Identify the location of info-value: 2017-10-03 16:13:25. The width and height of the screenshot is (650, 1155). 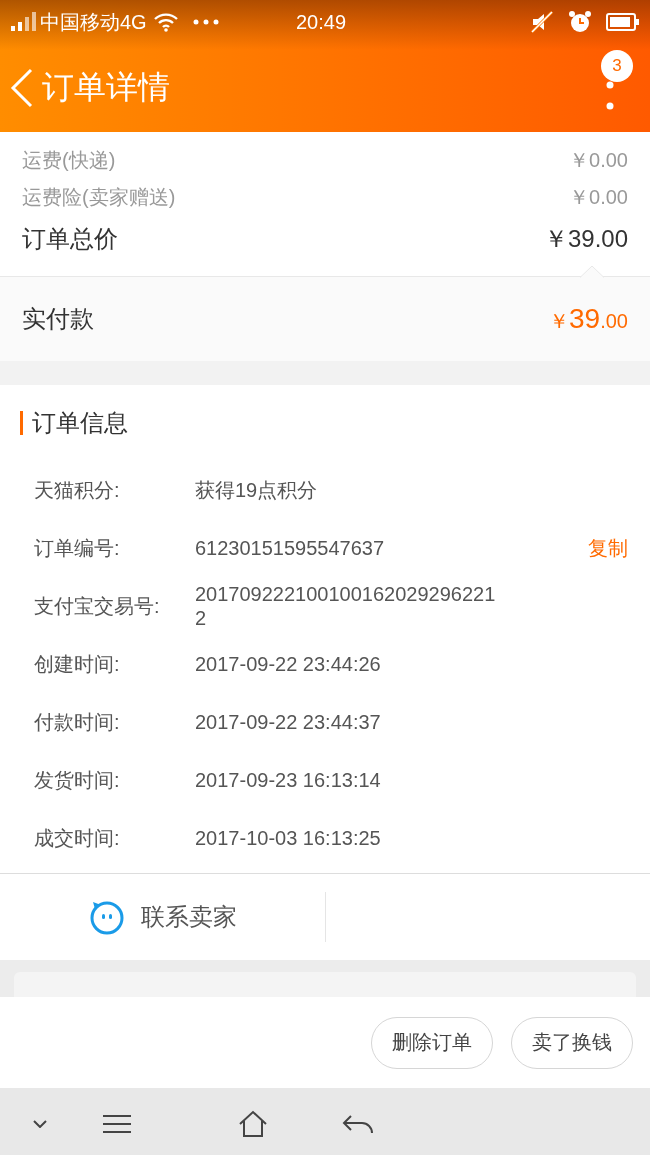
(288, 838).